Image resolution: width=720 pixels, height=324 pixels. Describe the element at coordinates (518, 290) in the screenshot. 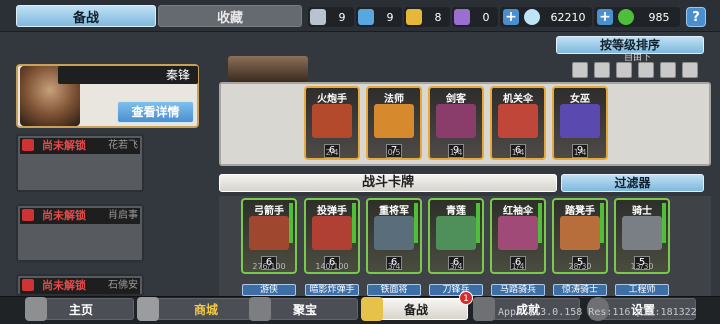

I see `next-unit-label: 马踏骑兵` at that location.